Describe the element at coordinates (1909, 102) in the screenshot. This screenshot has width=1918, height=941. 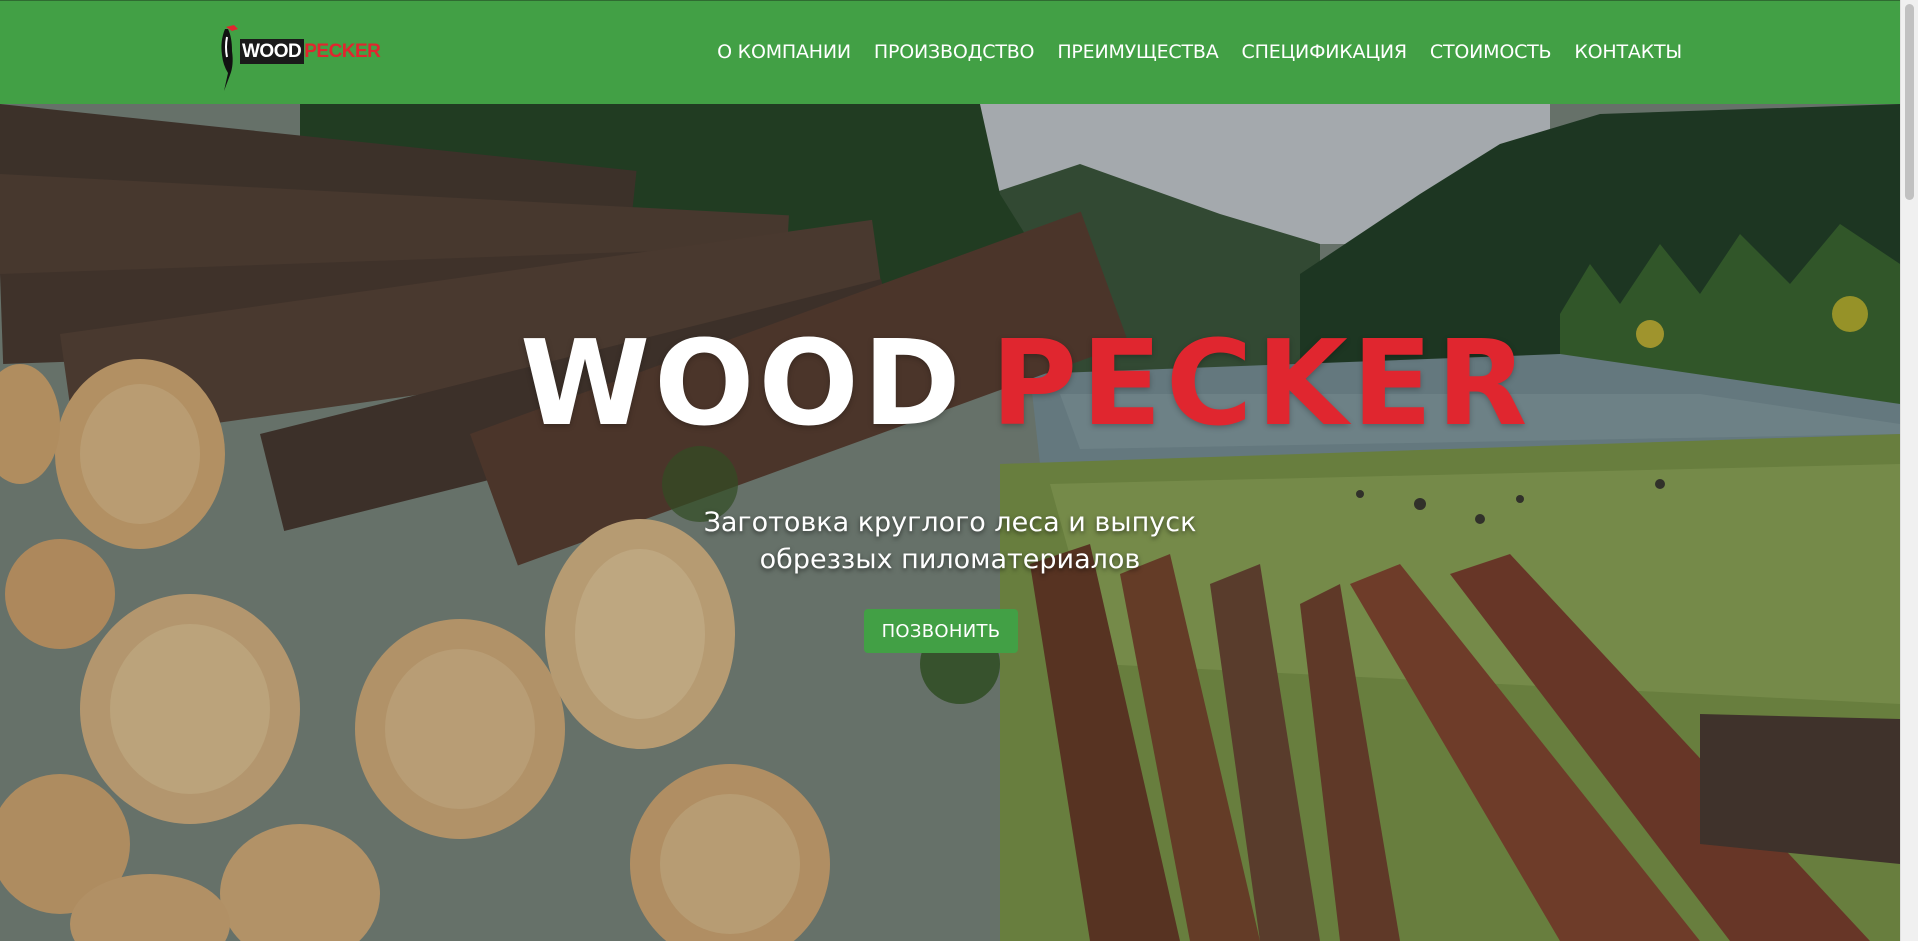
I see `scrollbar-thumb` at that location.